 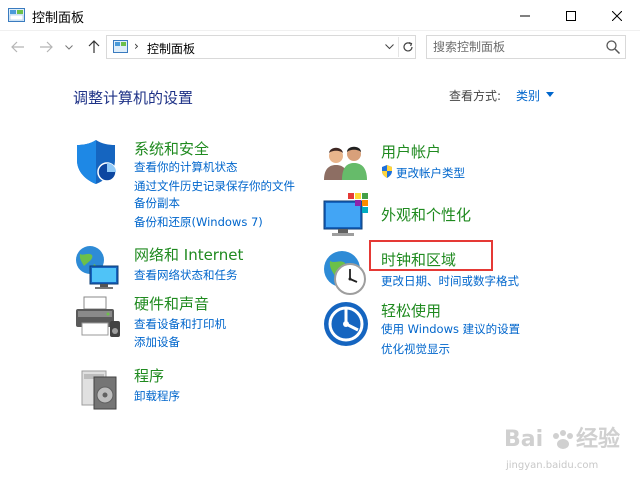 I want to click on watermark-brand: Bai, so click(x=523, y=439).